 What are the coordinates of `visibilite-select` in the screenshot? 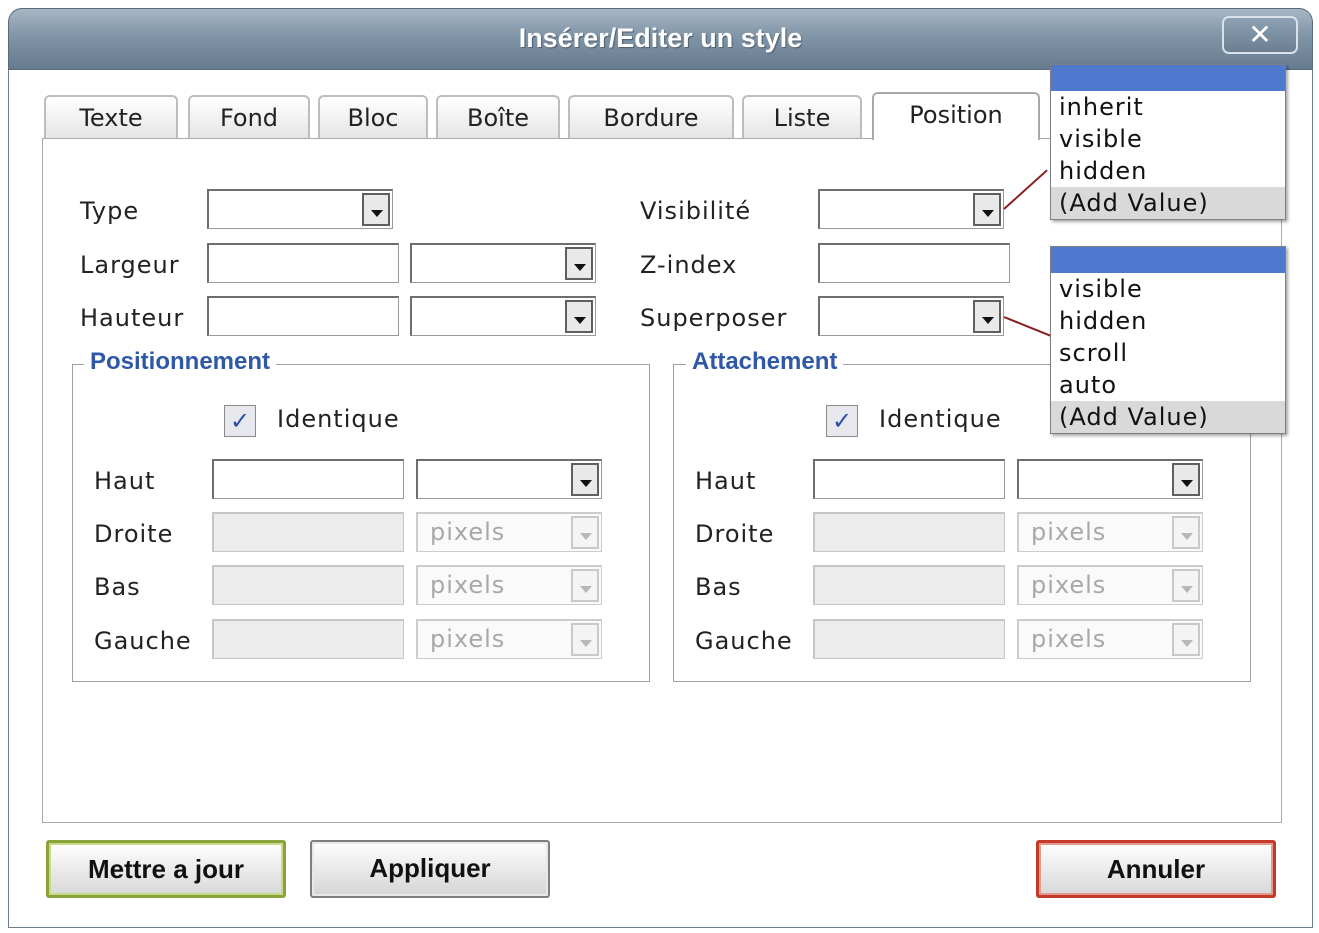 It's located at (911, 209).